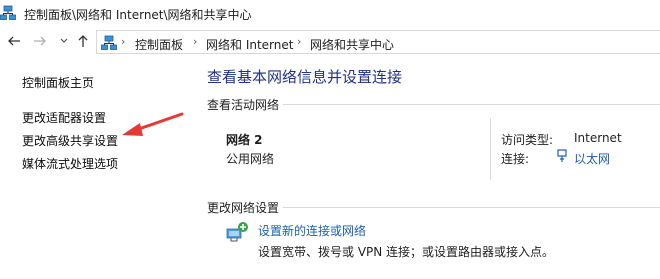 The image size is (660, 279). I want to click on new-connection-icon, so click(237, 232).